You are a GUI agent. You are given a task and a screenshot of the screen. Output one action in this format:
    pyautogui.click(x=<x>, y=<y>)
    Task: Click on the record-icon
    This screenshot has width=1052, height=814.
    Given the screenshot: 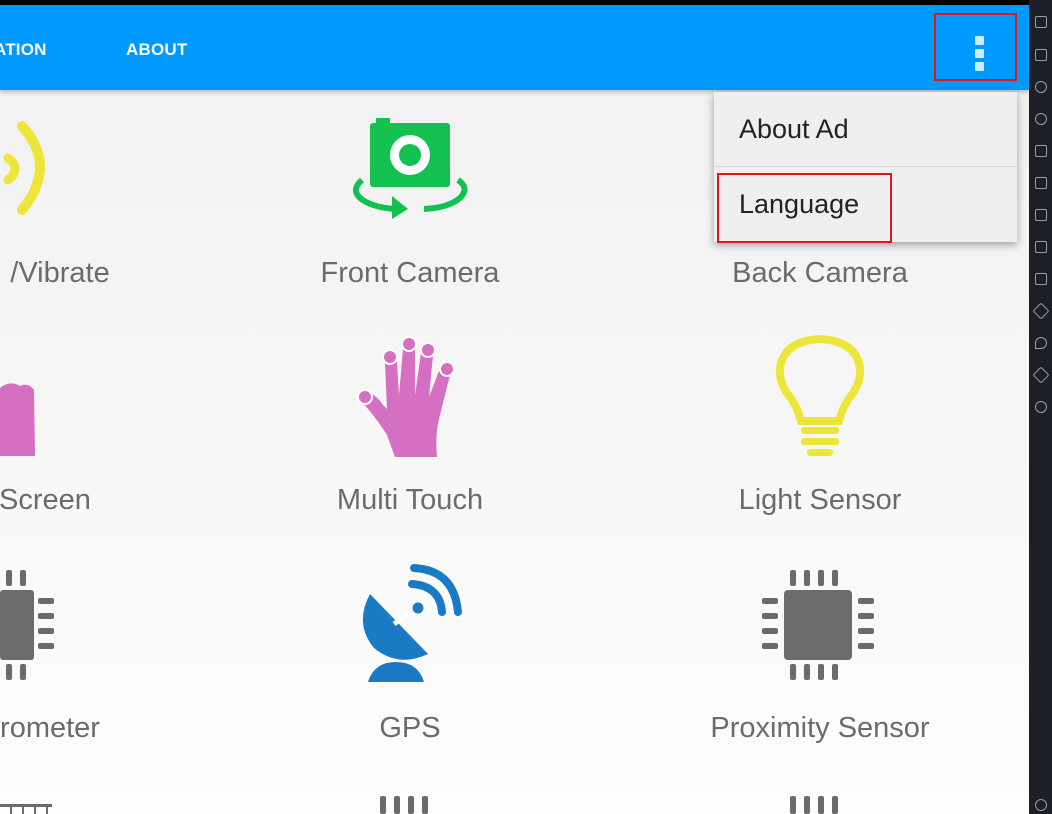 What is the action you would take?
    pyautogui.click(x=1041, y=119)
    